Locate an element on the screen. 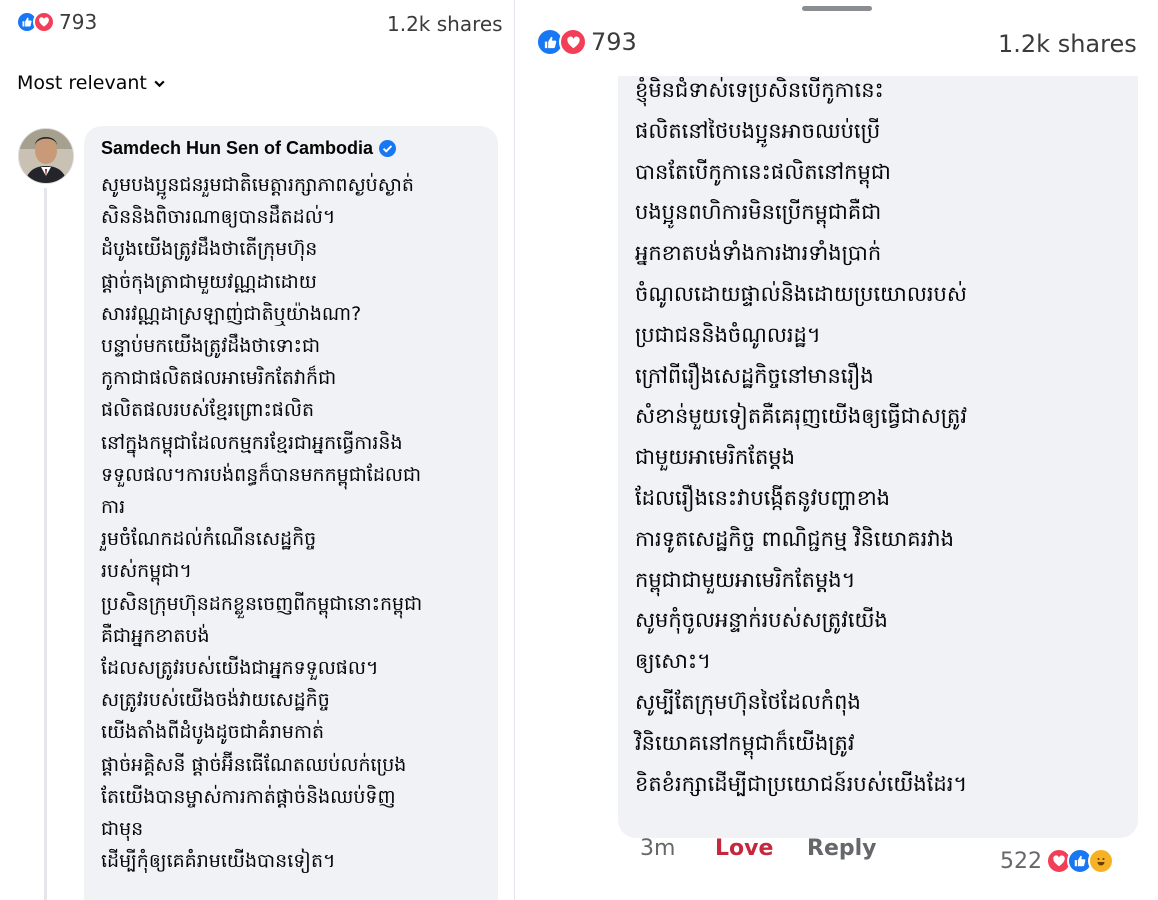  comment-line: កូកាជាផលិតផលអាមេរិកតែវាក៏ជា is located at coordinates (219, 378).